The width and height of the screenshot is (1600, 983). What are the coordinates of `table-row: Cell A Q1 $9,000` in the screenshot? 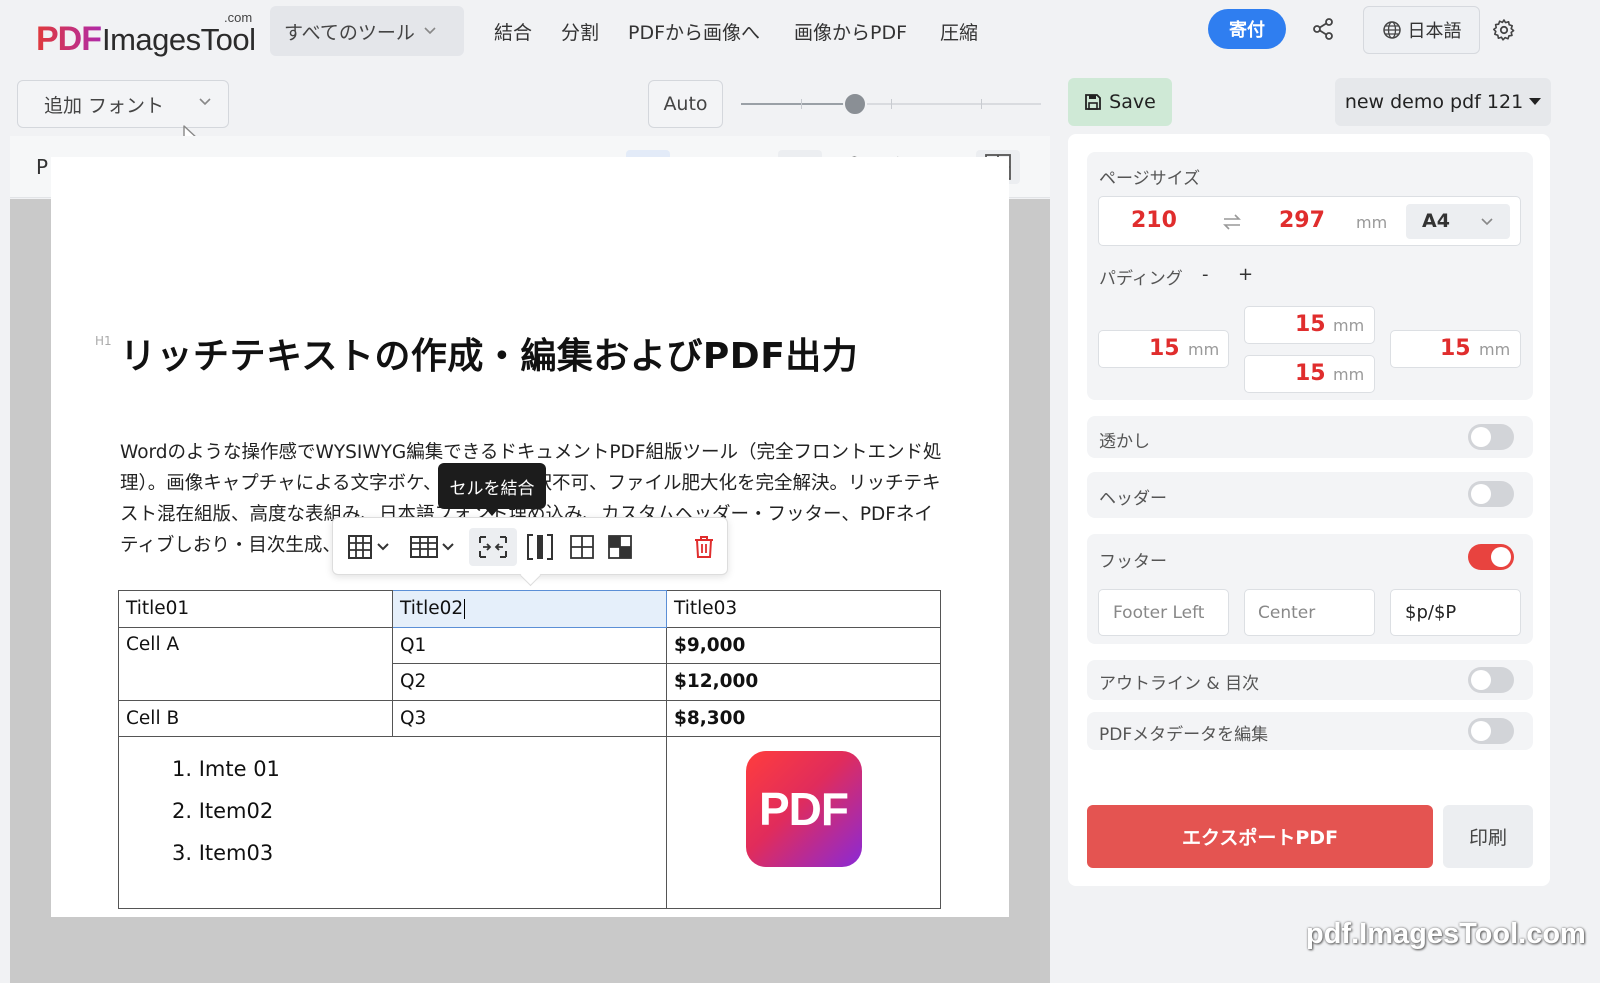 It's located at (529, 663).